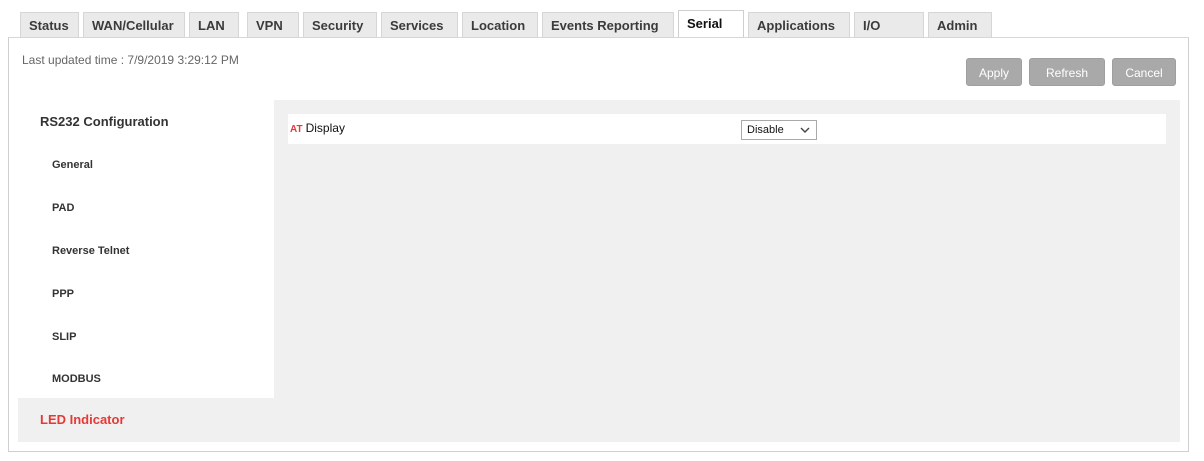 This screenshot has width=1204, height=461. What do you see at coordinates (799, 25) in the screenshot?
I see `tab-applications: Applications` at bounding box center [799, 25].